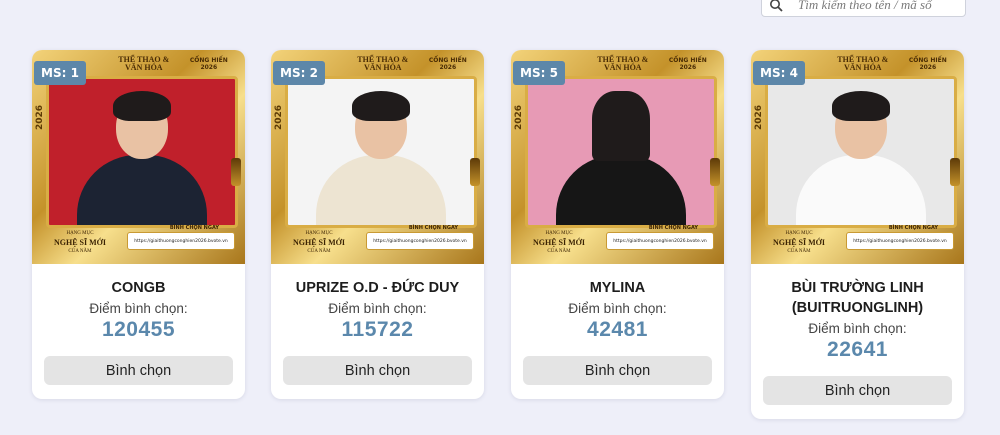 This screenshot has width=1000, height=435. Describe the element at coordinates (138, 329) in the screenshot. I see `score-value: 120455` at that location.